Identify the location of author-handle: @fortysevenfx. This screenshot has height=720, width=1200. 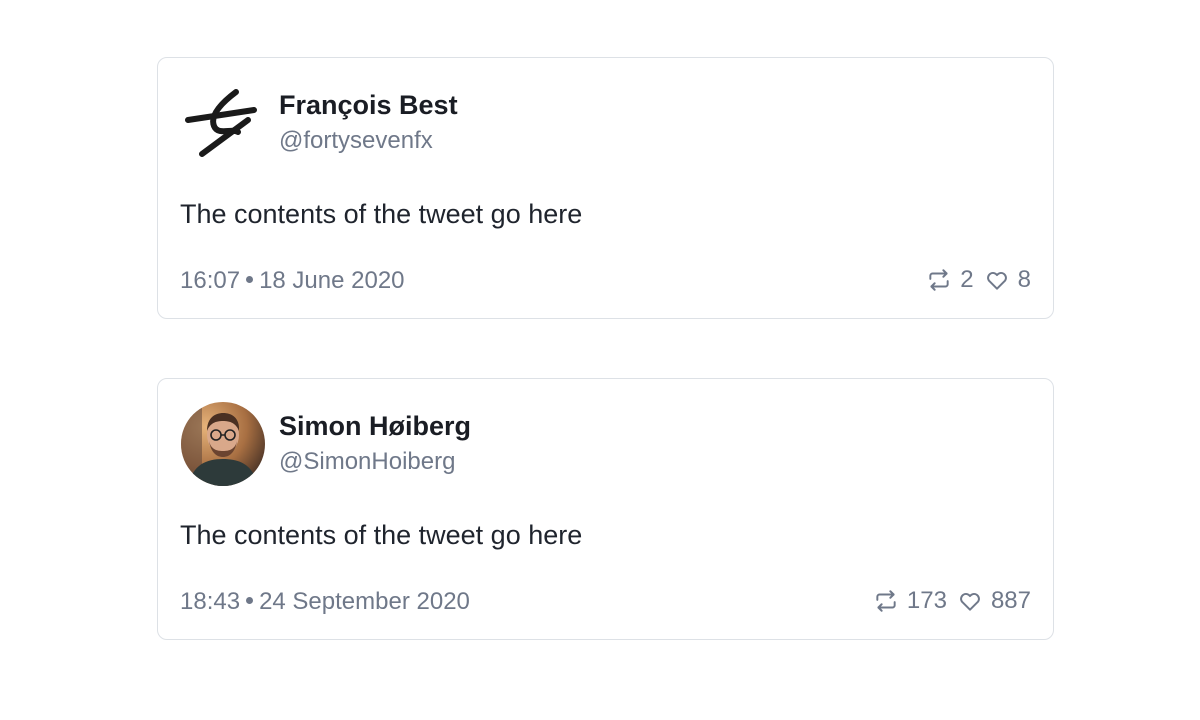
(356, 141).